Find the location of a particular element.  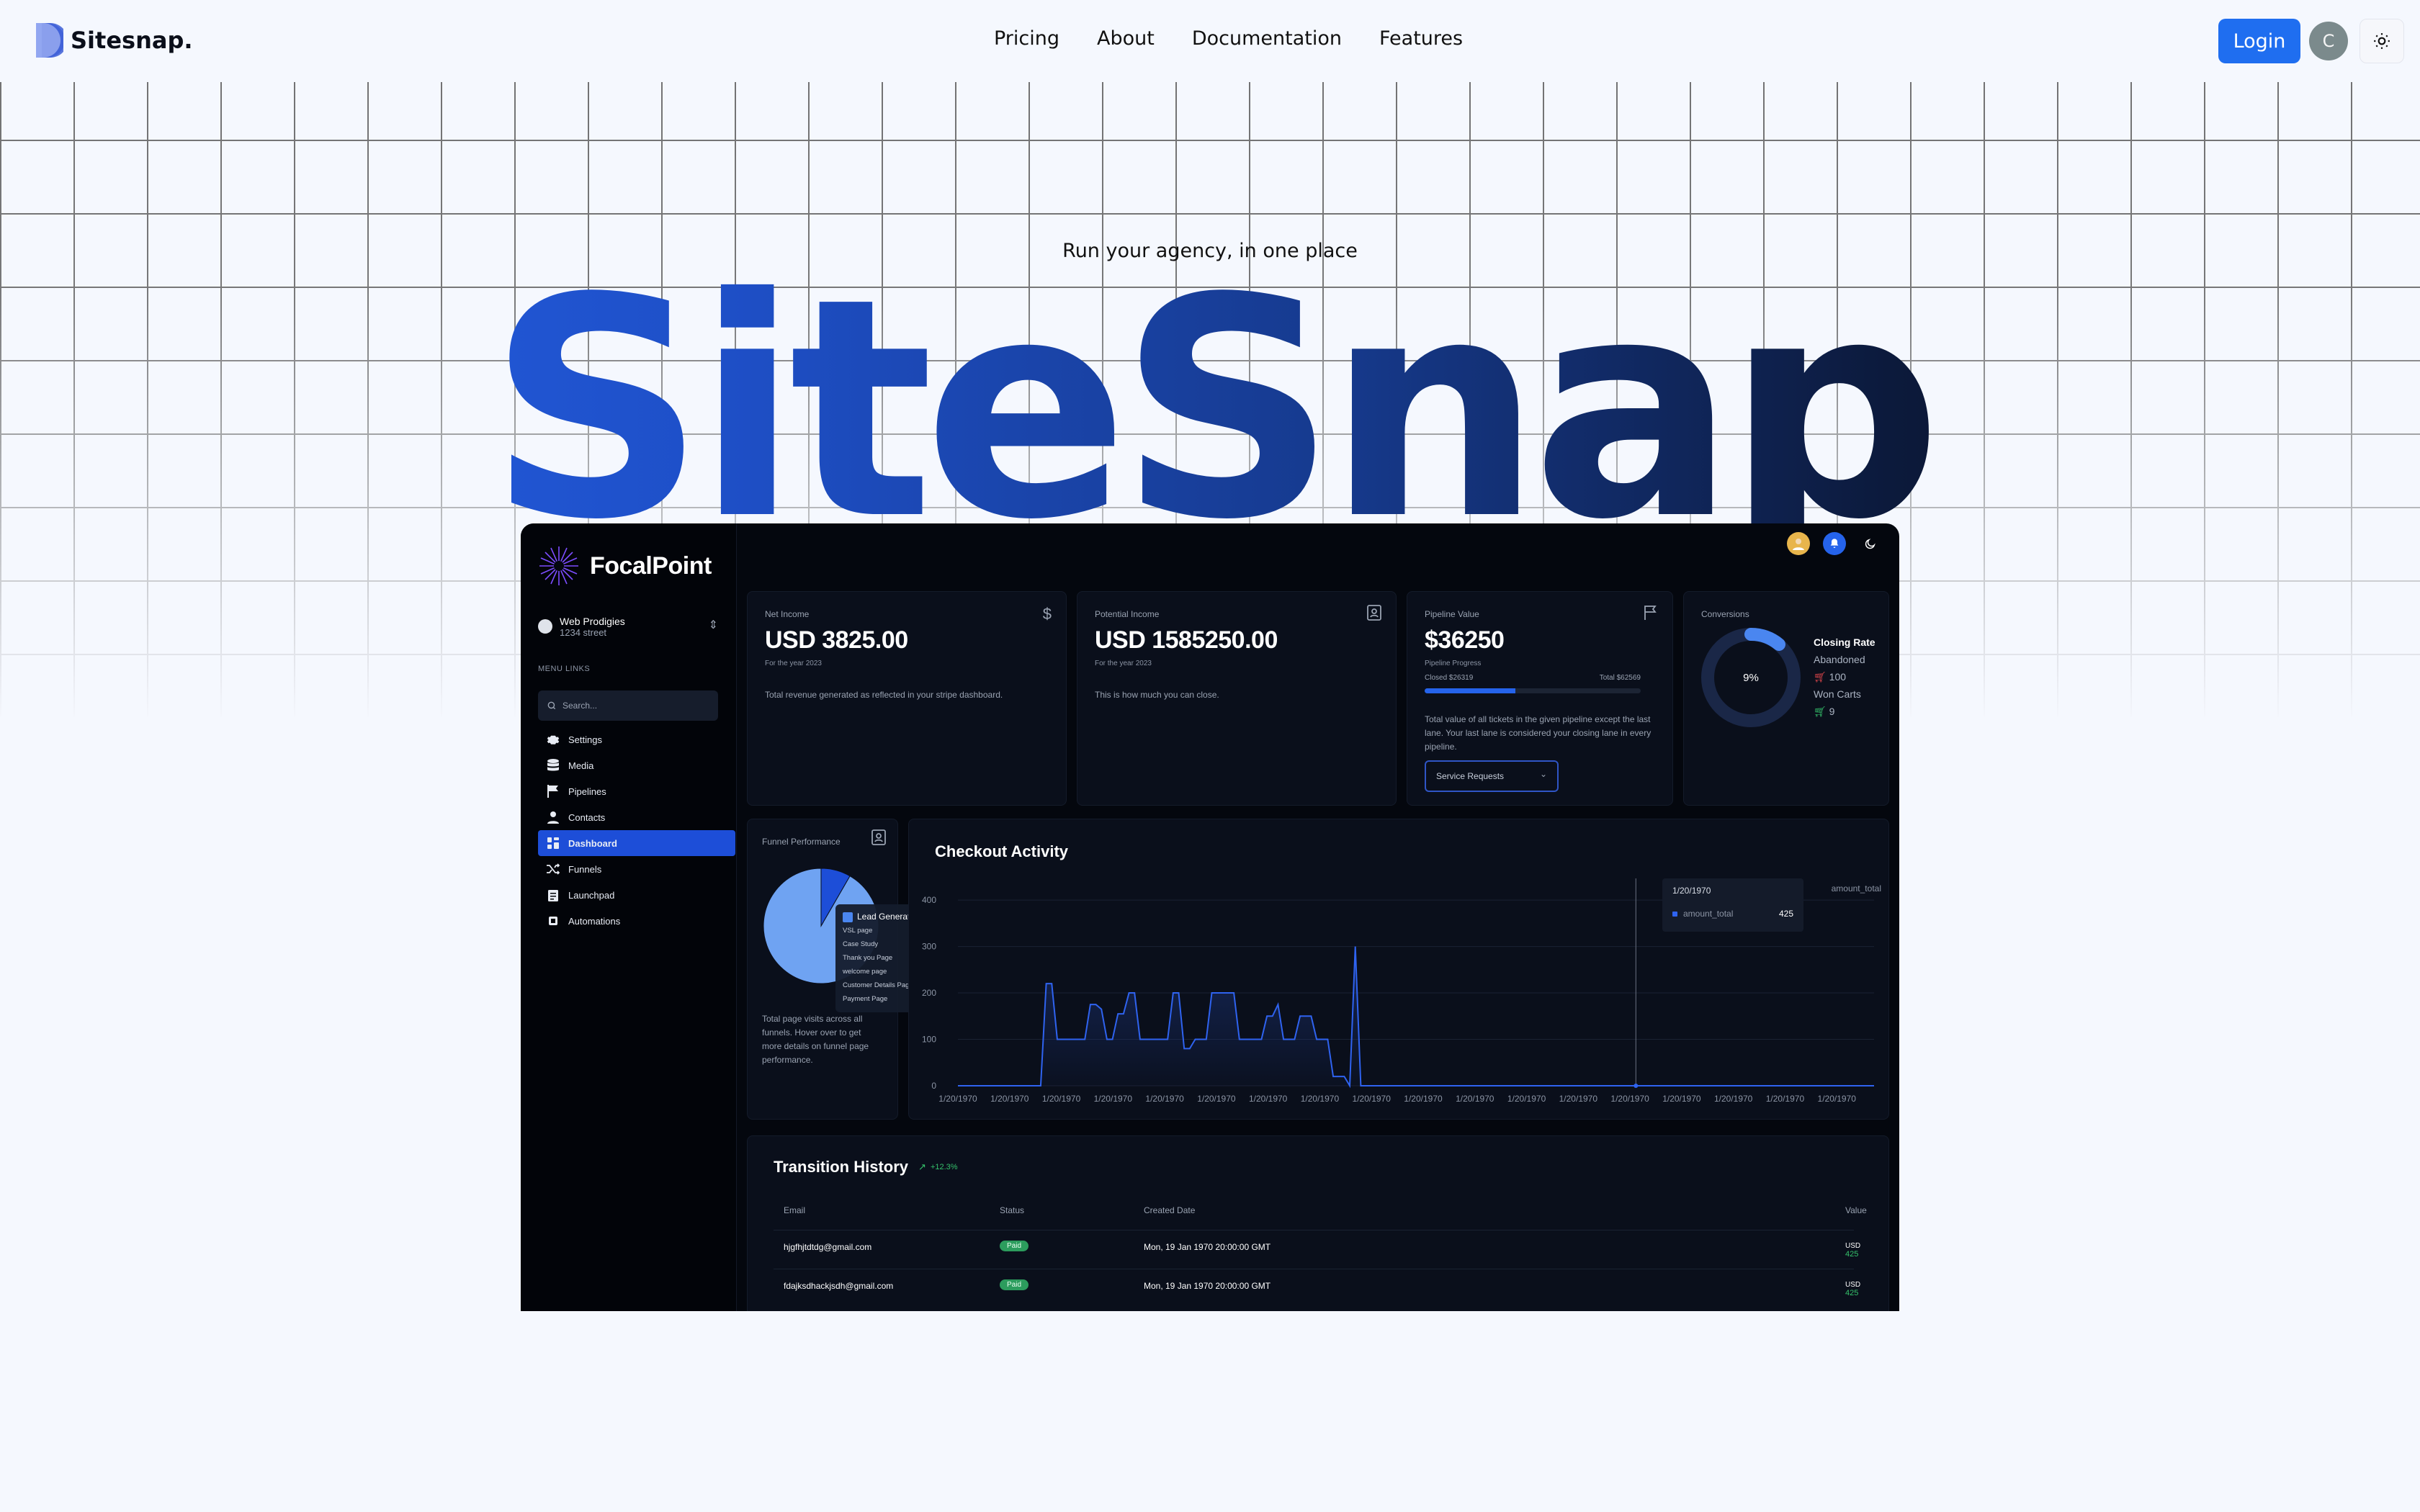

clipboard-icon is located at coordinates (553, 894).